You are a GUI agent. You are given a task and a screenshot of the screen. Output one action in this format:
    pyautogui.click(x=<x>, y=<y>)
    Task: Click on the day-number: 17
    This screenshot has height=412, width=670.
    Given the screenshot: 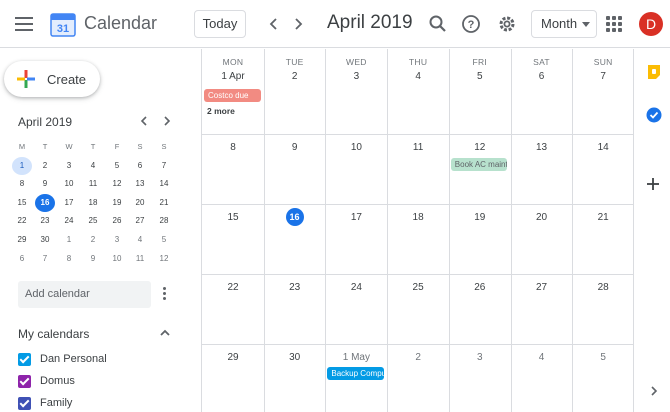 What is the action you would take?
    pyautogui.click(x=356, y=217)
    